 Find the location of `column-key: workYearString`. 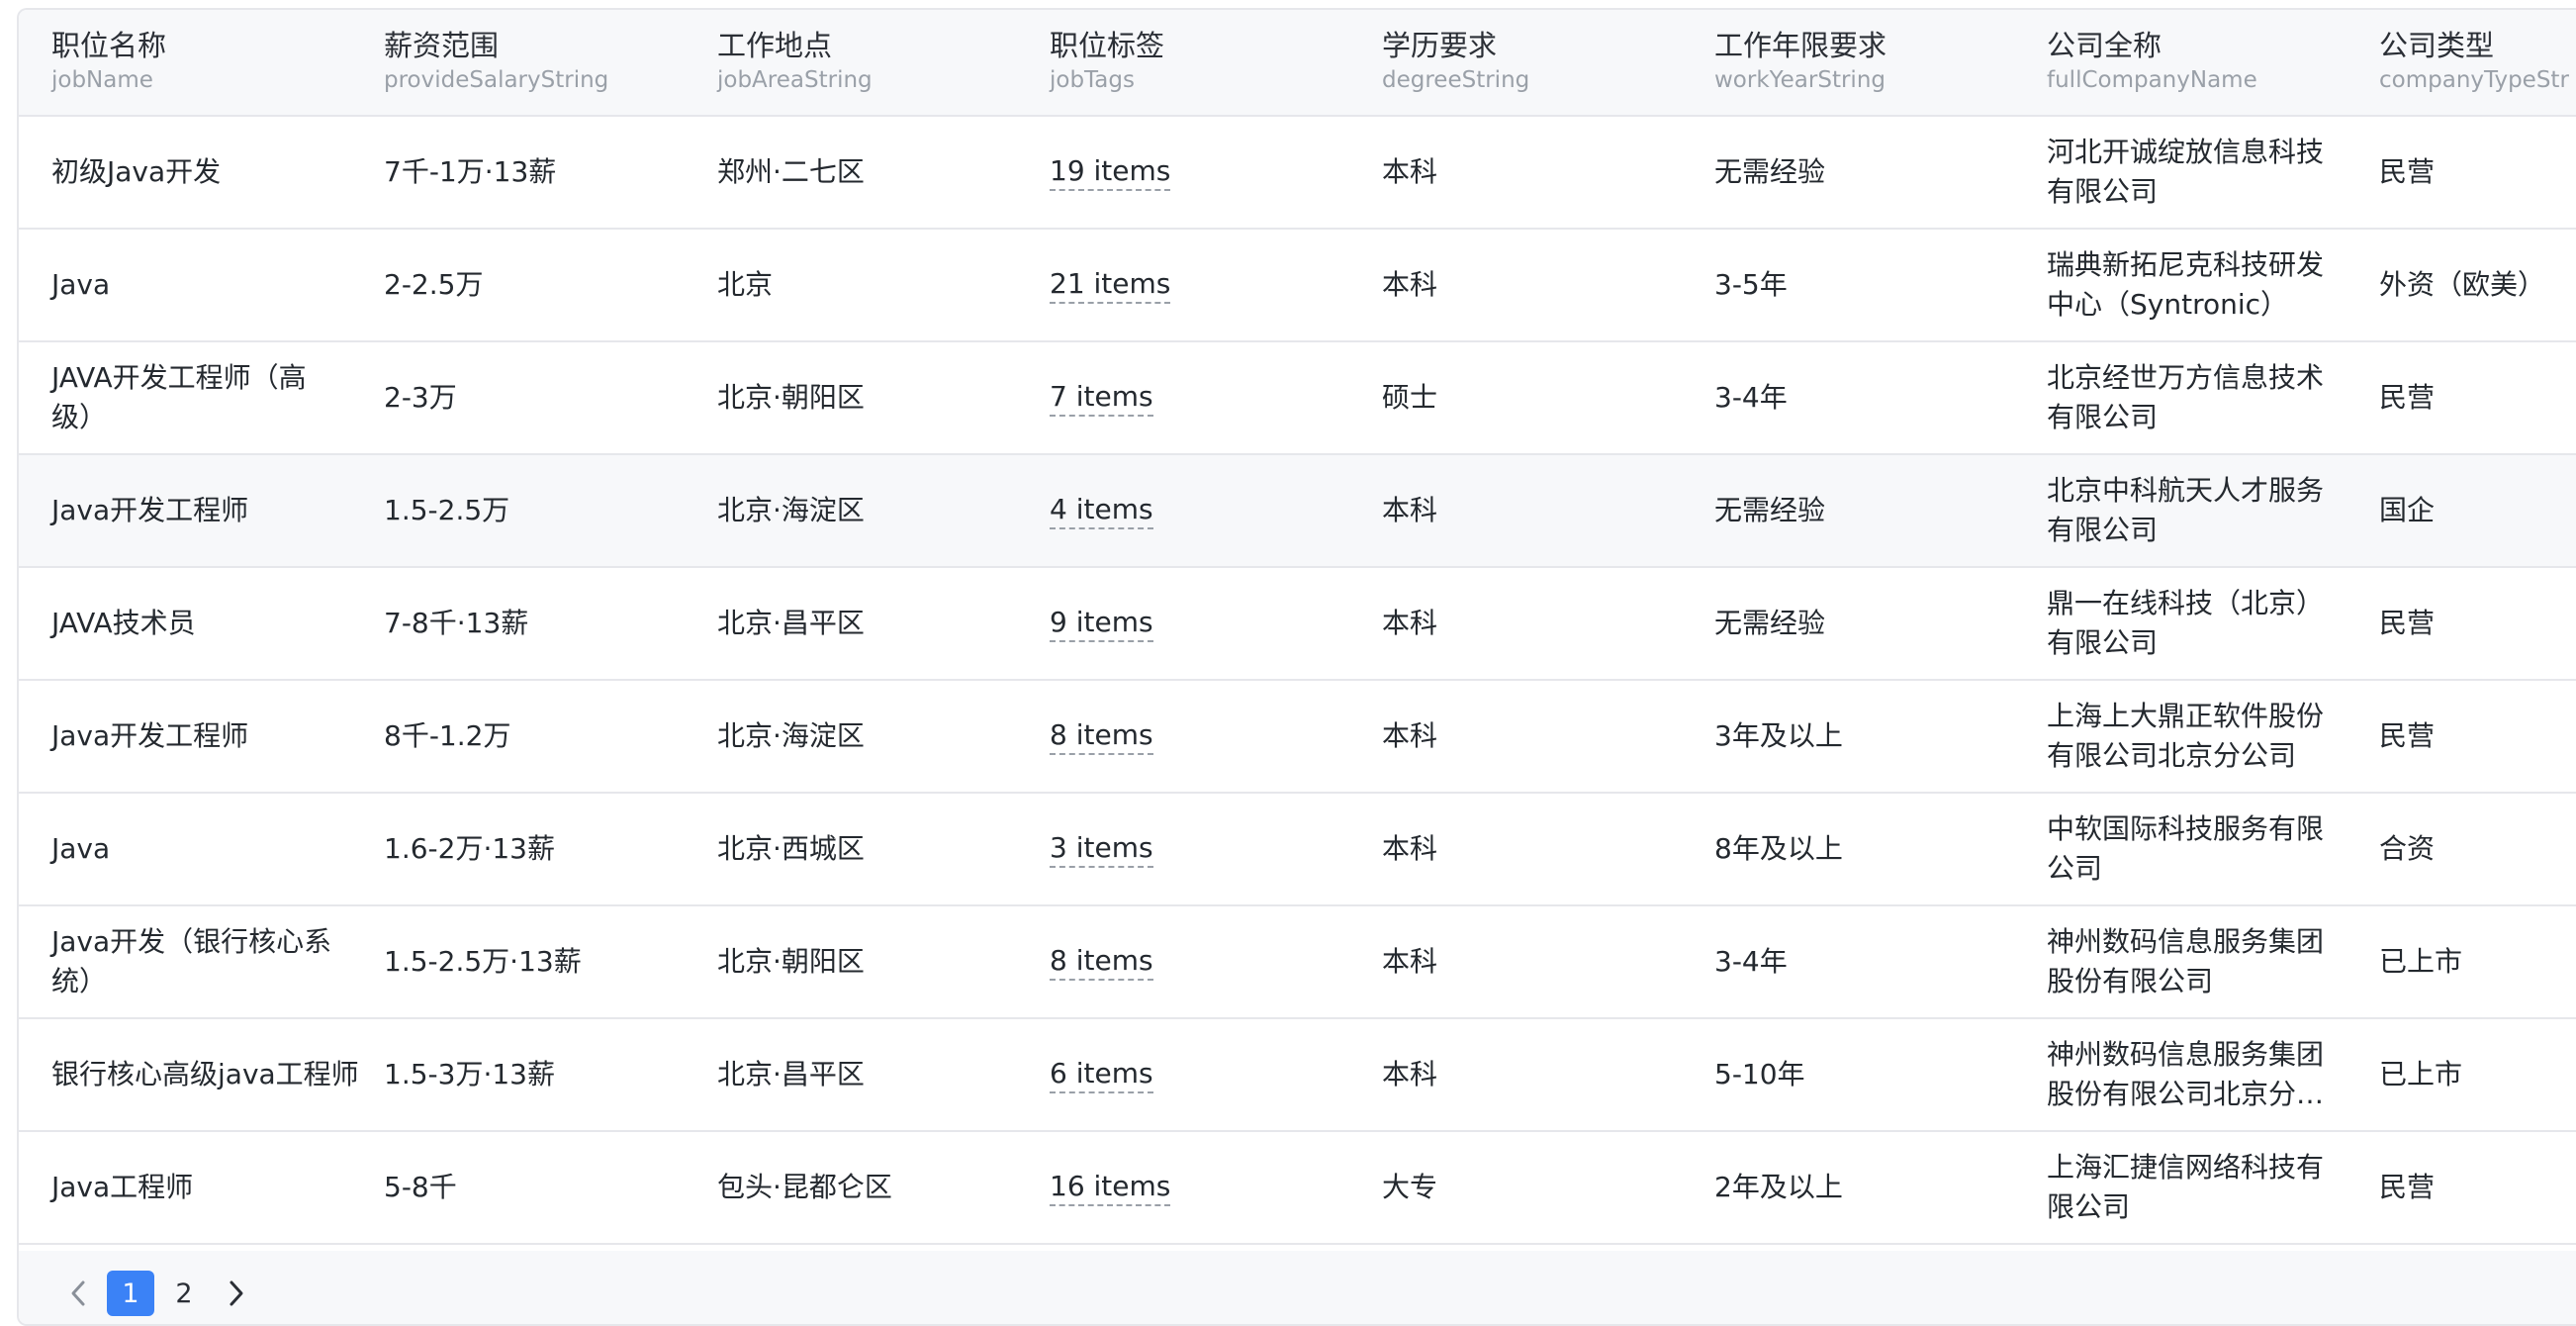

column-key: workYearString is located at coordinates (1800, 80).